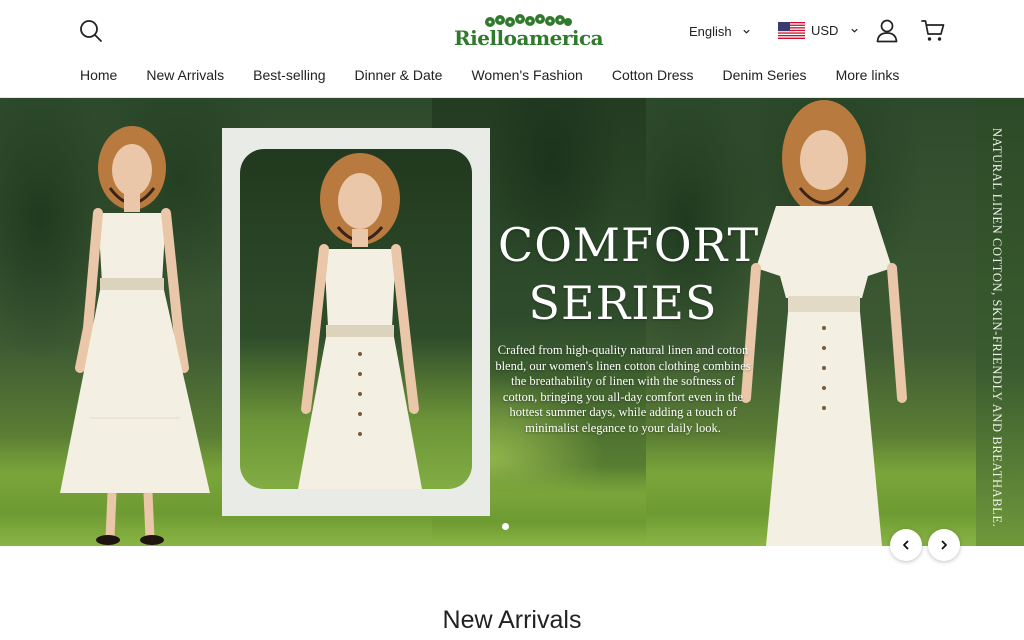 The image size is (1024, 640). I want to click on logo: Rielloamerica, so click(528, 32).